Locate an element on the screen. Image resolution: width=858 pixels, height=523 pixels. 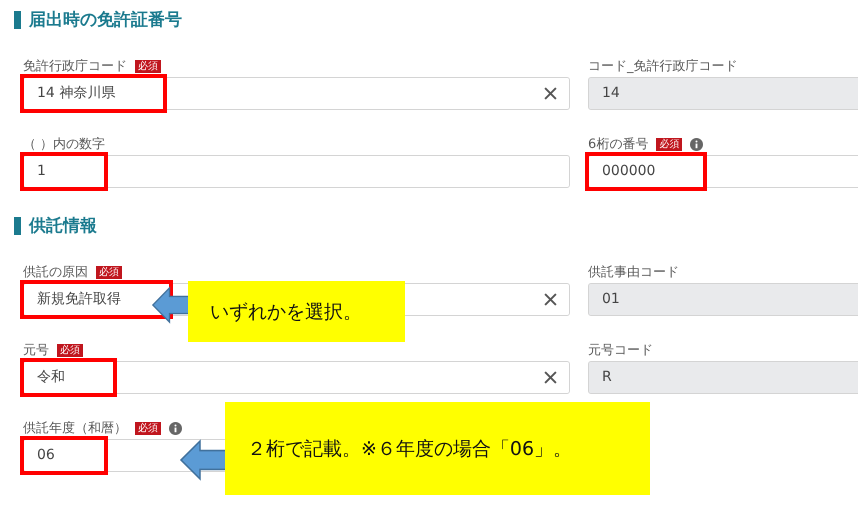
section-title: 供託情報 is located at coordinates (63, 226).